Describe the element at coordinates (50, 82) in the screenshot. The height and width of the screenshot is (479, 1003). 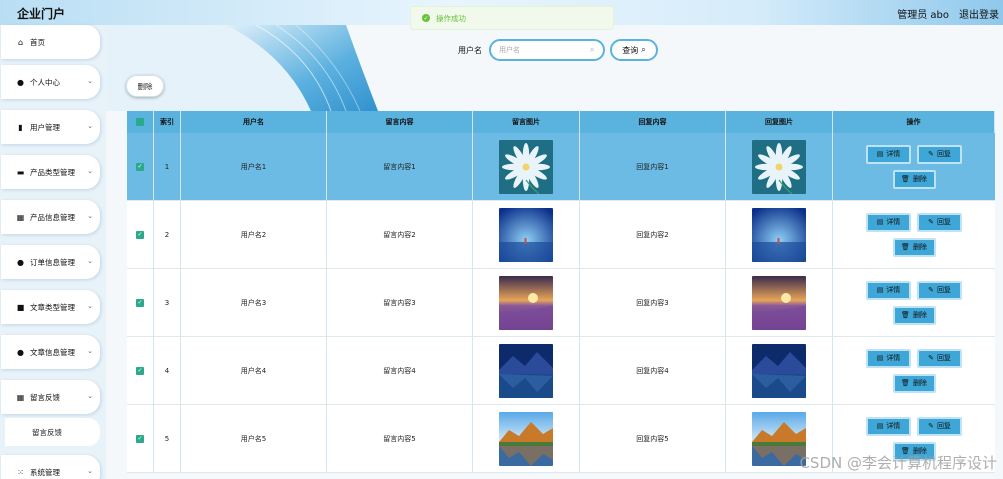
I see `sidebar-item-1: ● 个人中心 ⌄` at that location.